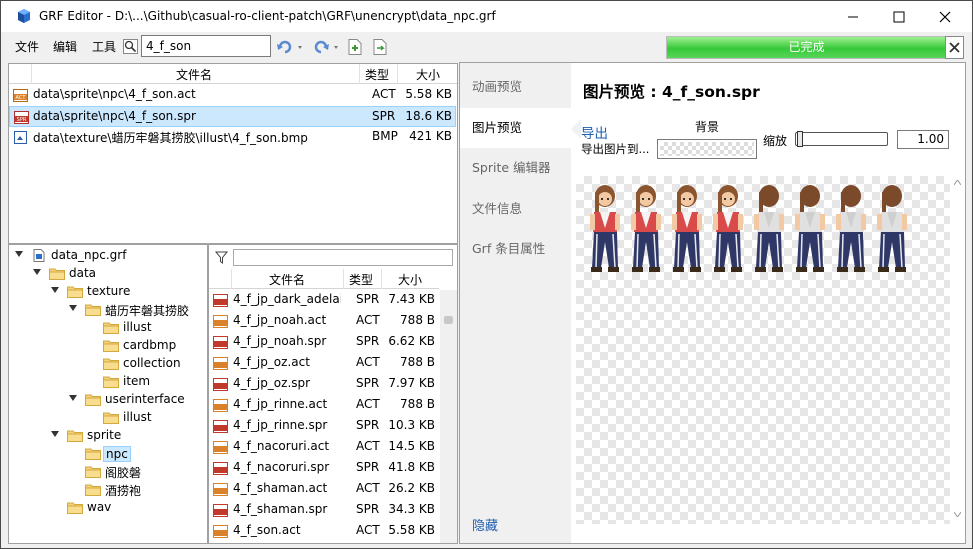 The width and height of the screenshot is (973, 549). Describe the element at coordinates (324, 447) in the screenshot. I see `table-row: 4_f_nacoruri.act ACT 14.5 KB` at that location.